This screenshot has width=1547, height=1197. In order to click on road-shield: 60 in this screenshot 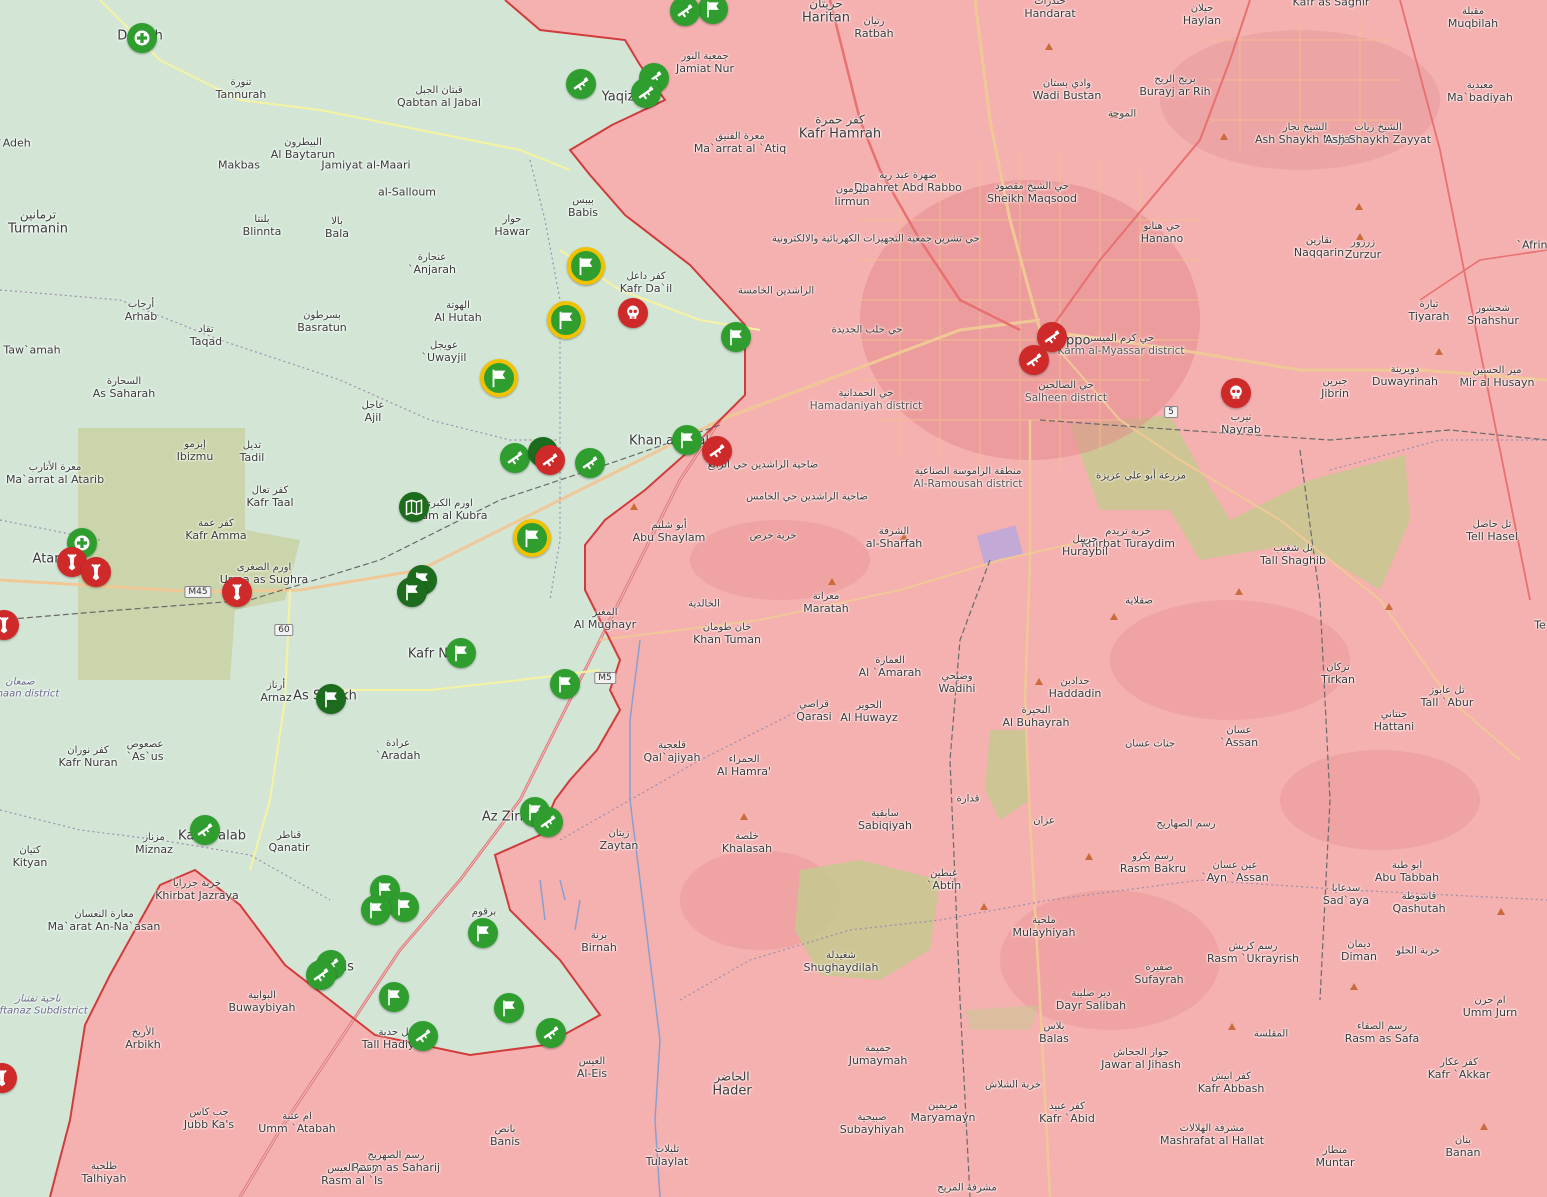, I will do `click(284, 630)`.